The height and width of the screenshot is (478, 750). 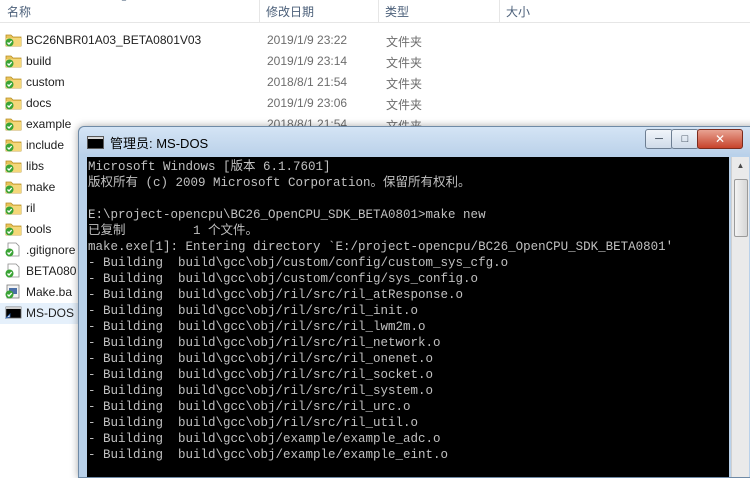 What do you see at coordinates (49, 292) in the screenshot?
I see `file-name: Make.ba` at bounding box center [49, 292].